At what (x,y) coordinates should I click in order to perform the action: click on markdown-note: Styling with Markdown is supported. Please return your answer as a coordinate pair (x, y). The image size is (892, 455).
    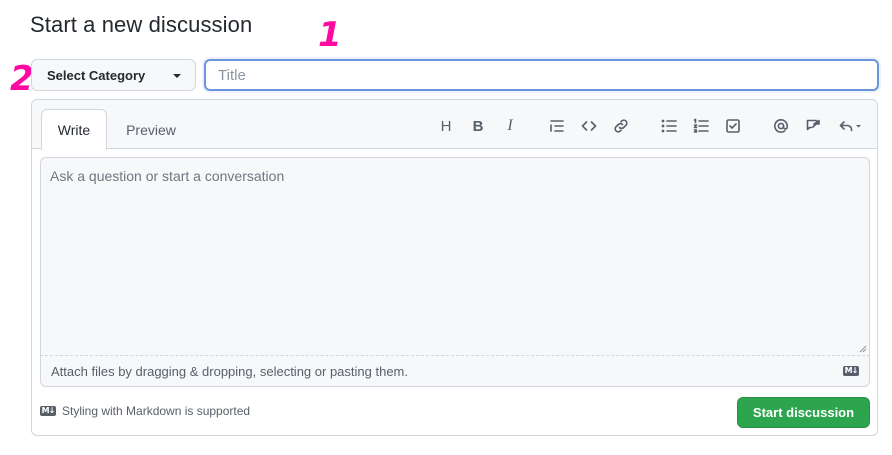
    Looking at the image, I should click on (145, 411).